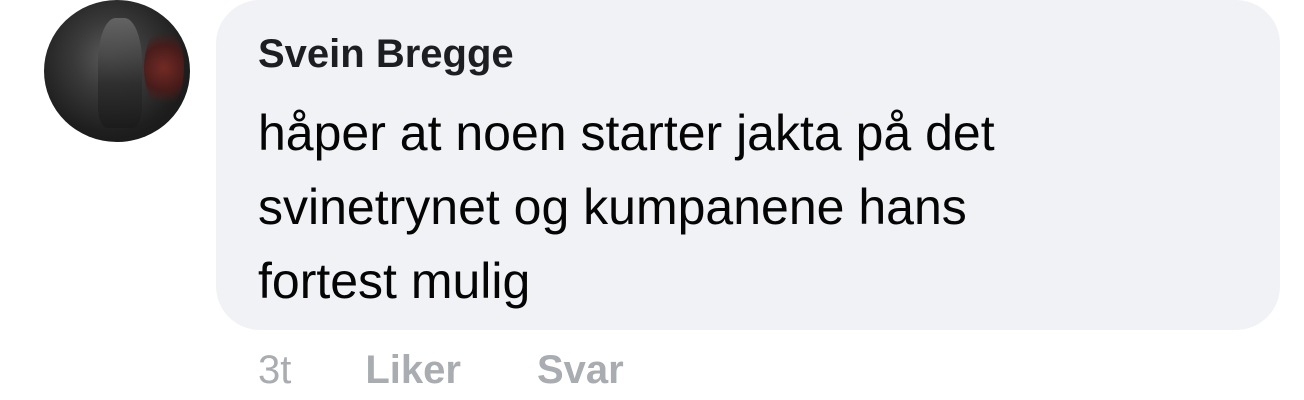 This screenshot has height=400, width=1304. I want to click on avatar, so click(117, 71).